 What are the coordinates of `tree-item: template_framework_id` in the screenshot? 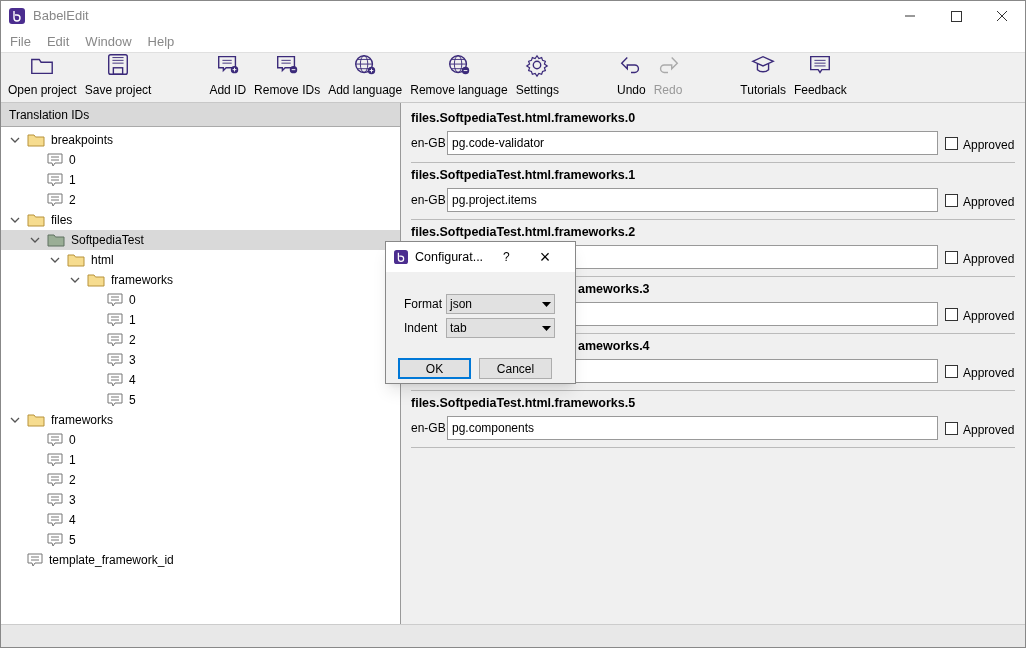 It's located at (200, 560).